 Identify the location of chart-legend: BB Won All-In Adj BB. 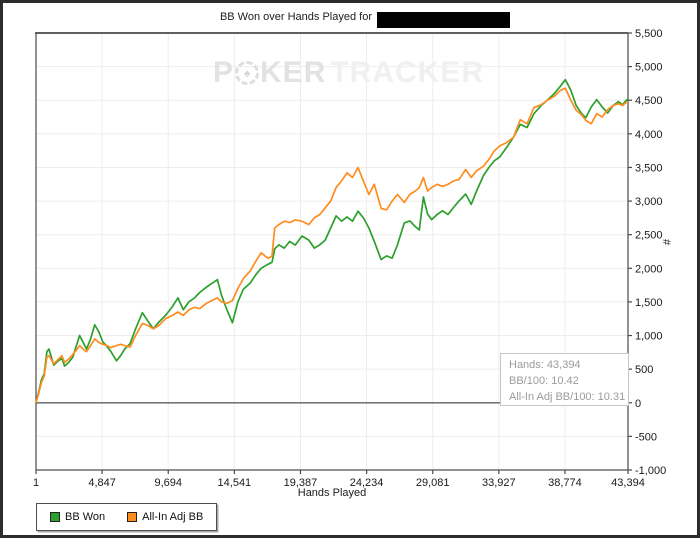
(127, 517).